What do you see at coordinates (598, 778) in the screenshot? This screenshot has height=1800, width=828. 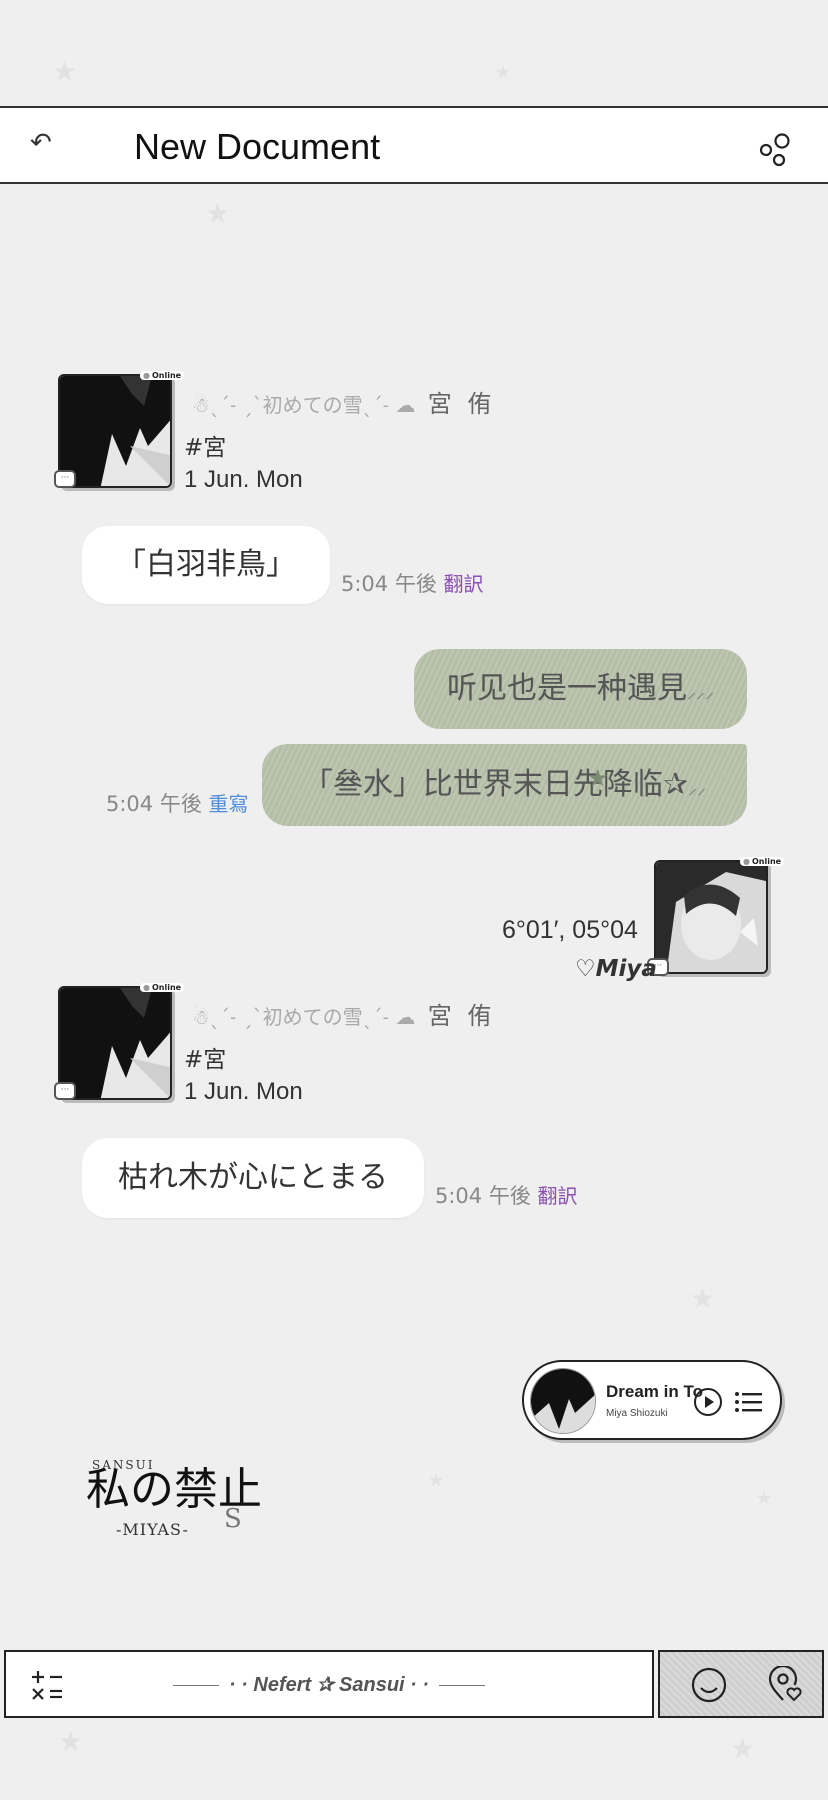 I see `decorative-star-icon: ★` at bounding box center [598, 778].